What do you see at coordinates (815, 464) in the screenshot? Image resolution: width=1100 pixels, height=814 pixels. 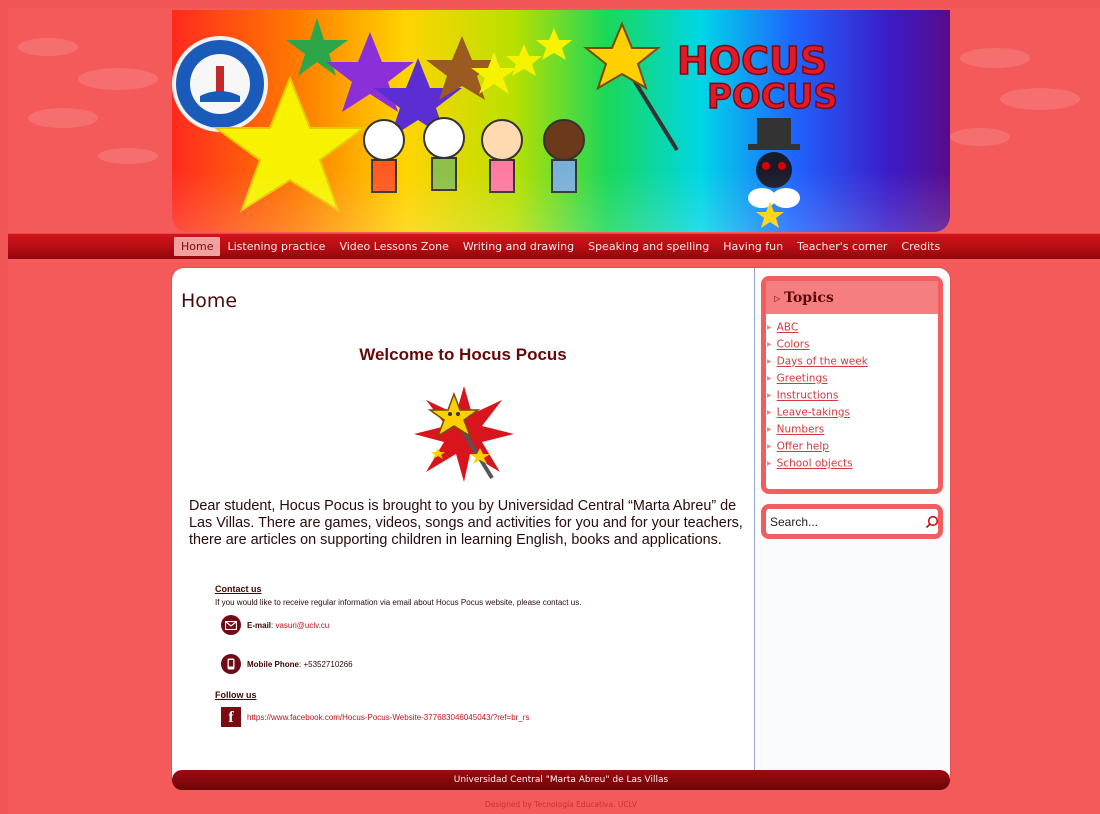 I see `topic-link-school-objects: School objects` at bounding box center [815, 464].